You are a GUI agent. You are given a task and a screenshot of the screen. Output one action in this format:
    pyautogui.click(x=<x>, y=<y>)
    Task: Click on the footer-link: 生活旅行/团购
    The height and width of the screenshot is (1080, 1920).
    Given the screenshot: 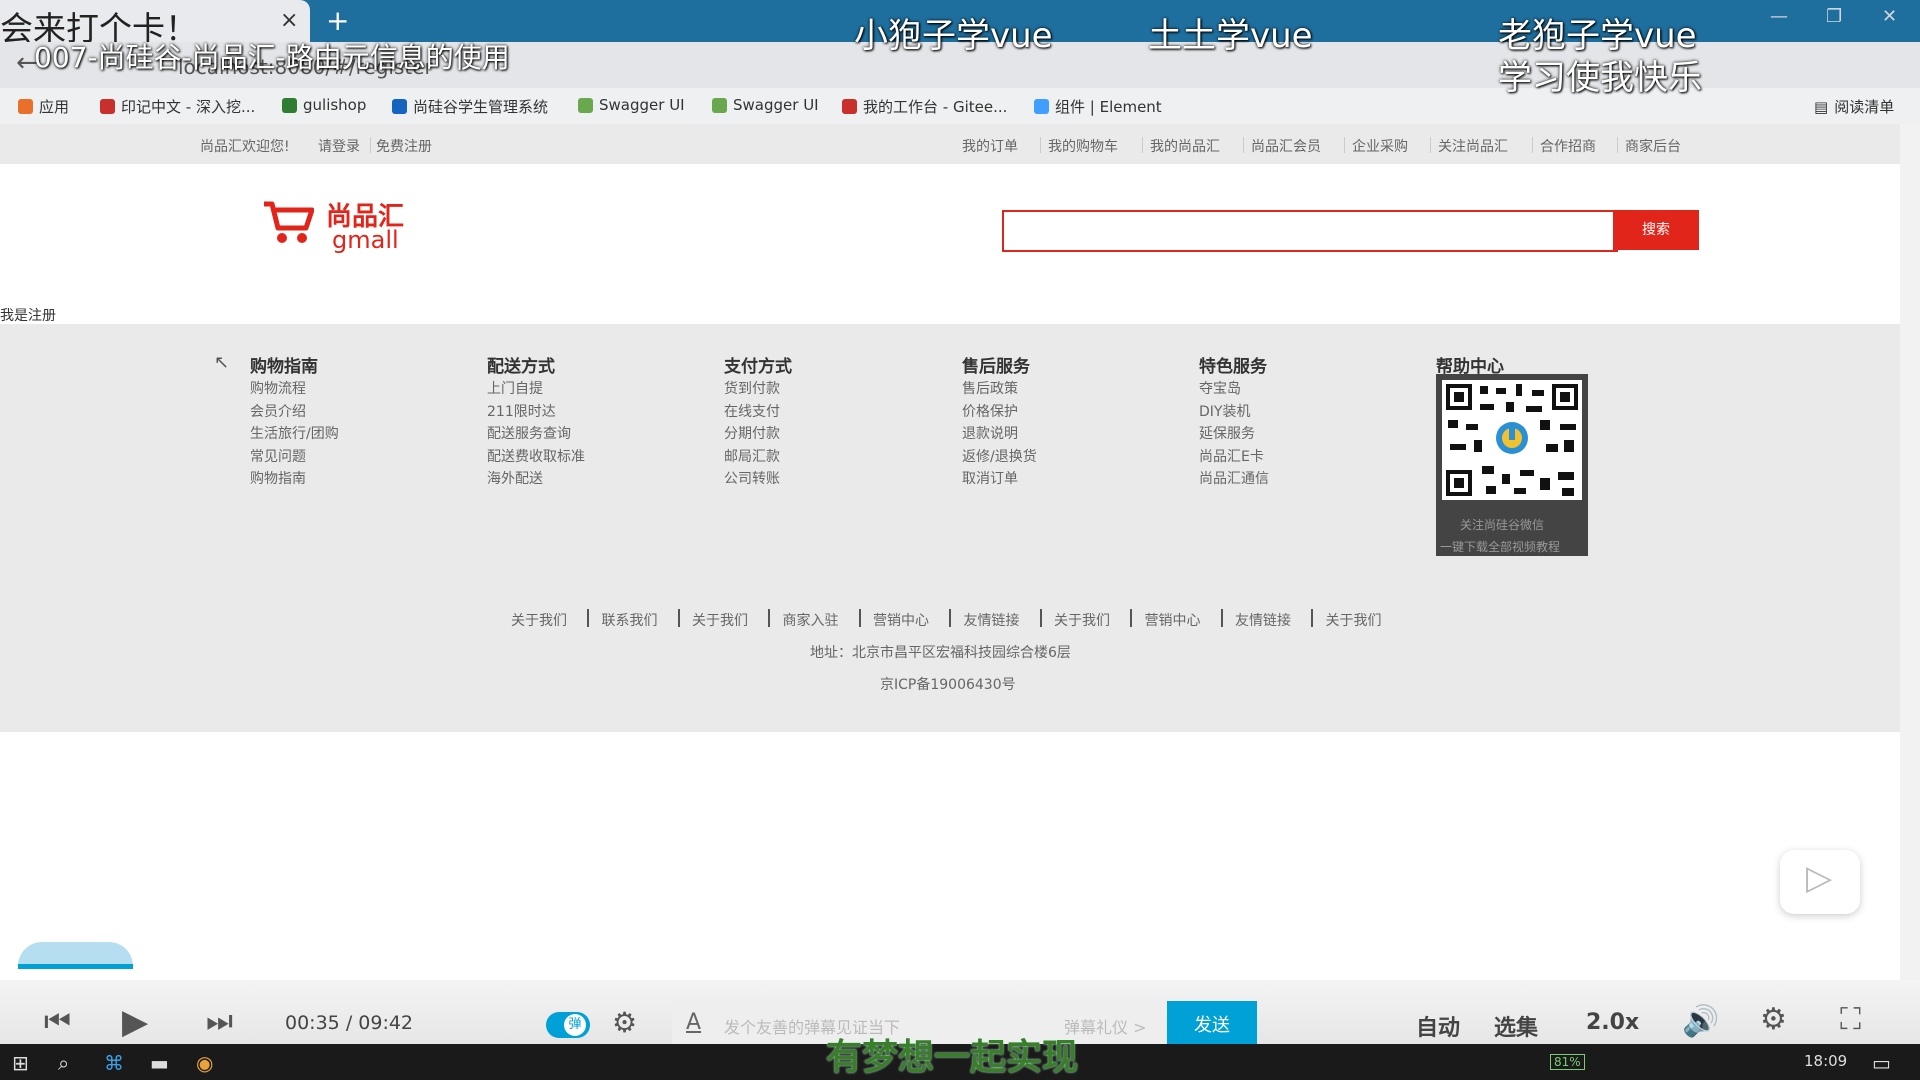 What is the action you would take?
    pyautogui.click(x=294, y=433)
    